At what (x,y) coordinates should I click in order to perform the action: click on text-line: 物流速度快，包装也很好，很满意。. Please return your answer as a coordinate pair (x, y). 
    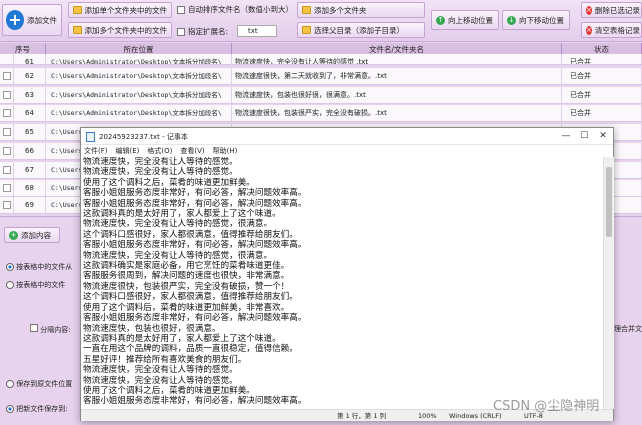
    Looking at the image, I should click on (152, 328).